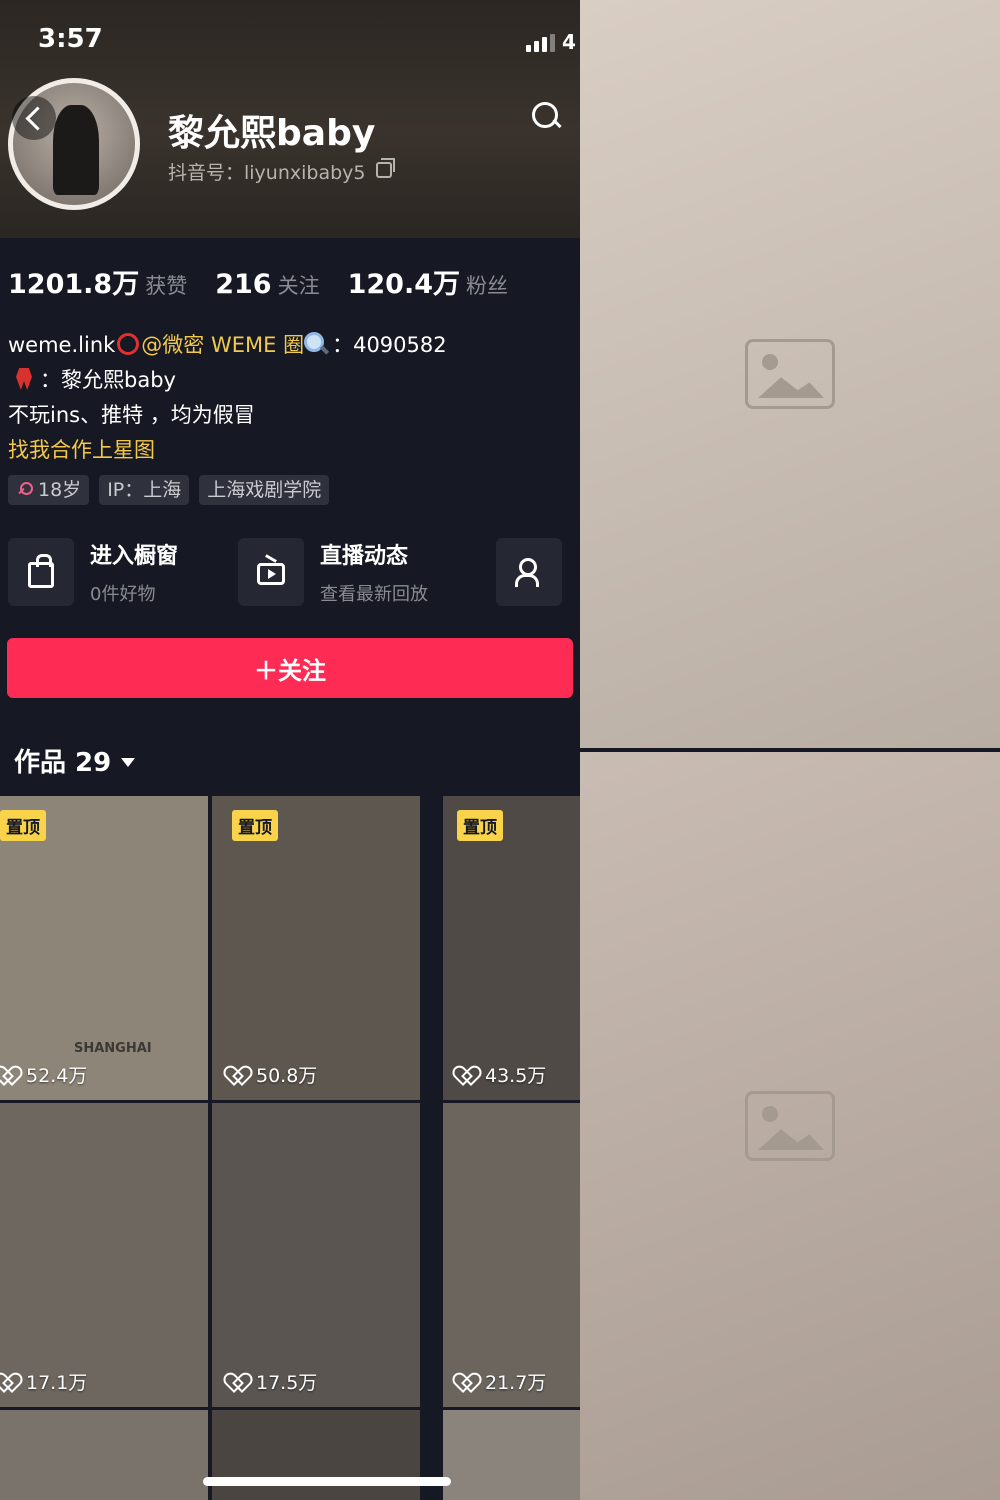 The image size is (1000, 1500). I want to click on like-count: 21.7万, so click(502, 1381).